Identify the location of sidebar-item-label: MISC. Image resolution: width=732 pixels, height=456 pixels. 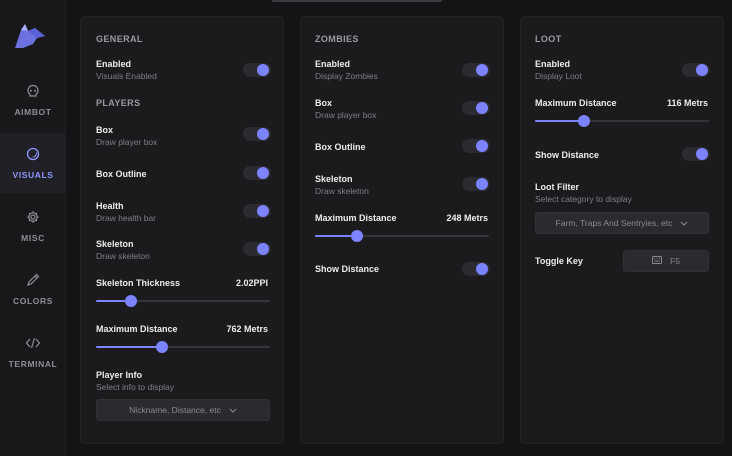
(33, 238).